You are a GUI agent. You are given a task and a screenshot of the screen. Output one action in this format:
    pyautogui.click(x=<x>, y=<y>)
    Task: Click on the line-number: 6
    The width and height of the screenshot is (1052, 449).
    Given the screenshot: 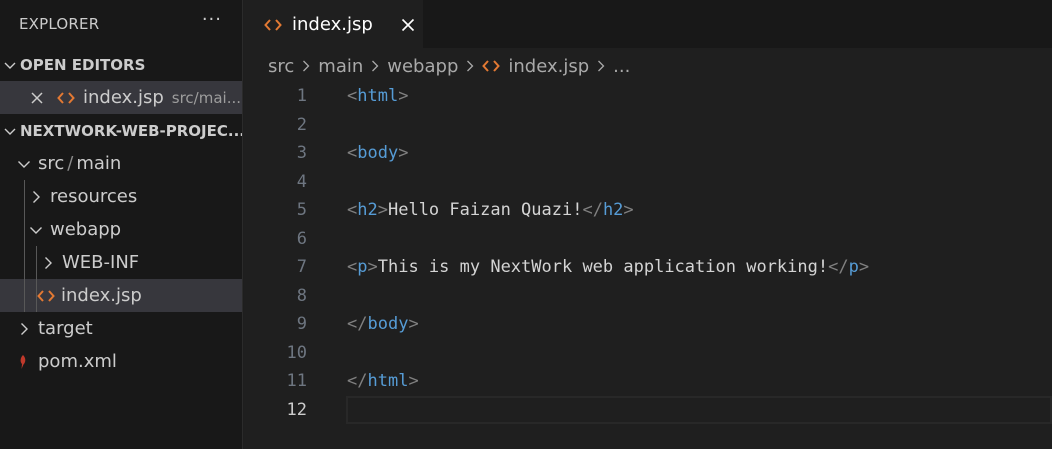 What is the action you would take?
    pyautogui.click(x=301, y=238)
    